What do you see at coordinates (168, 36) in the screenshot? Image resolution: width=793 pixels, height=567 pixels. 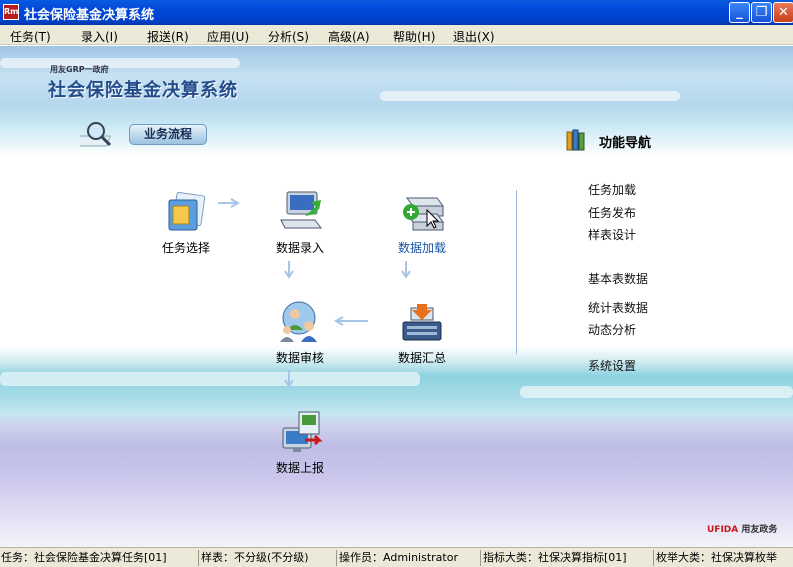 I see `menu-submit: 报送(R)` at bounding box center [168, 36].